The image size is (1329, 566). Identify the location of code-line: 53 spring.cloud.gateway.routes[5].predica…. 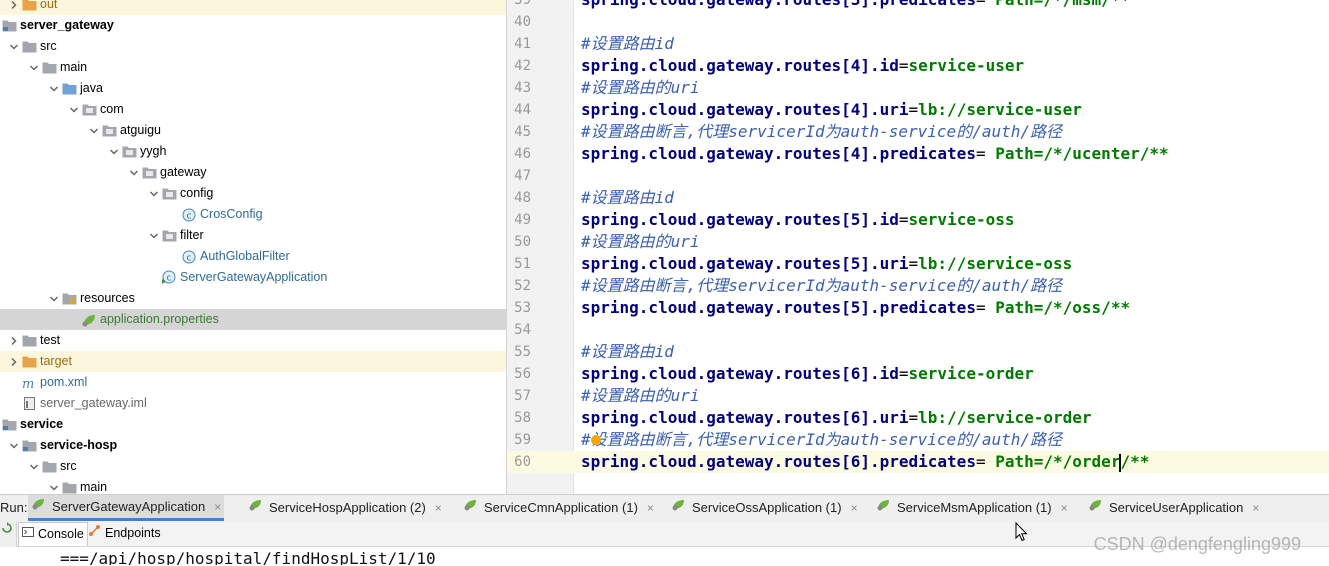
(918, 308).